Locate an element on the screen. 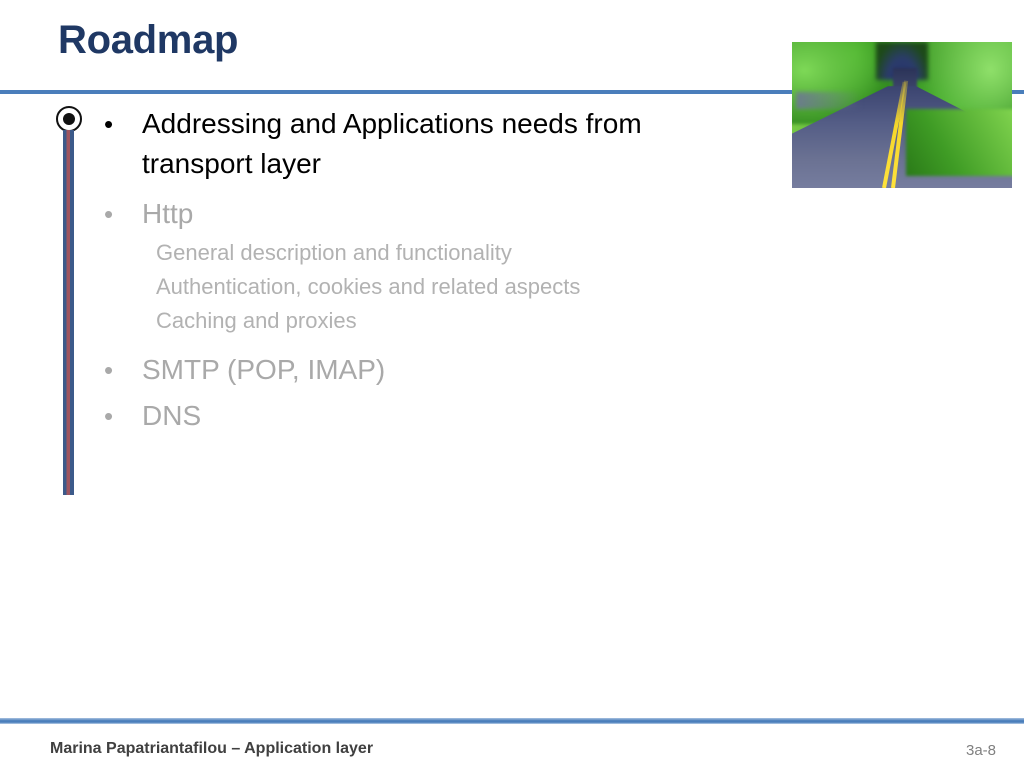  page-title: Roadmap is located at coordinates (148, 40).